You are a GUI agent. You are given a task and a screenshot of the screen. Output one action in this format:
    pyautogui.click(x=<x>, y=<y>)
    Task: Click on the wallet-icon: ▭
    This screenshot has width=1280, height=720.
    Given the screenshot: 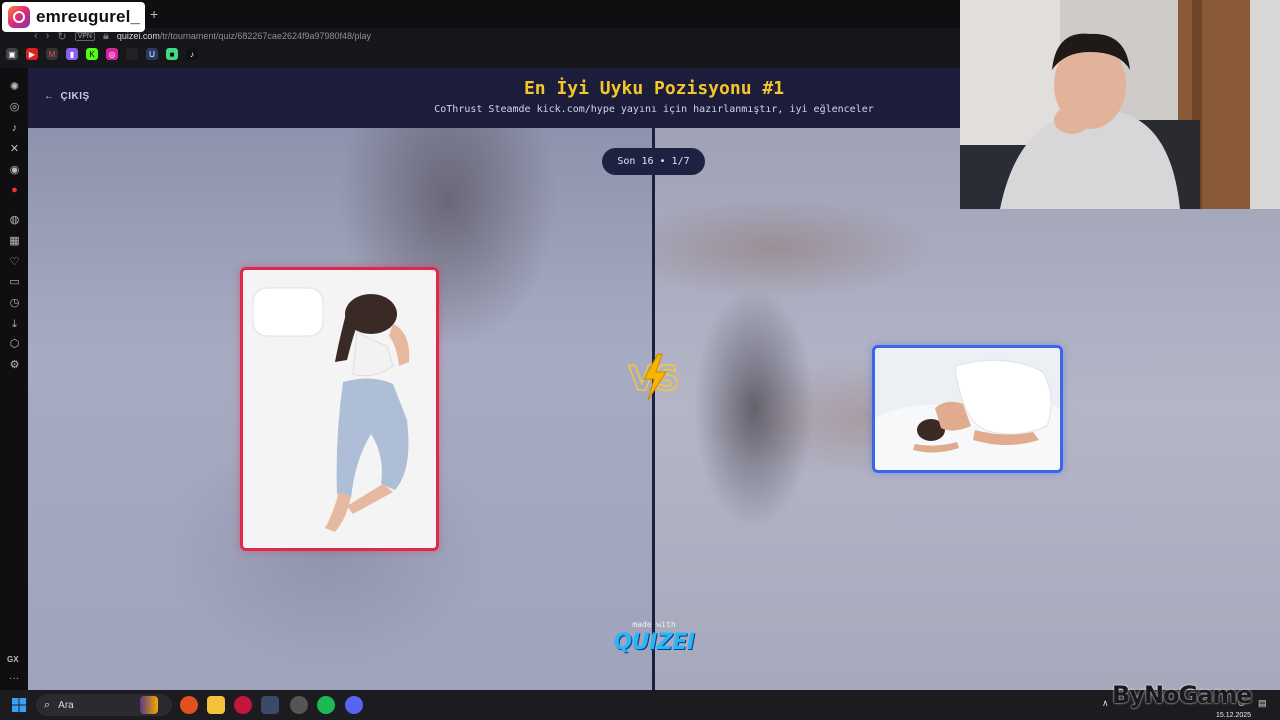 What is the action you would take?
    pyautogui.click(x=14, y=282)
    